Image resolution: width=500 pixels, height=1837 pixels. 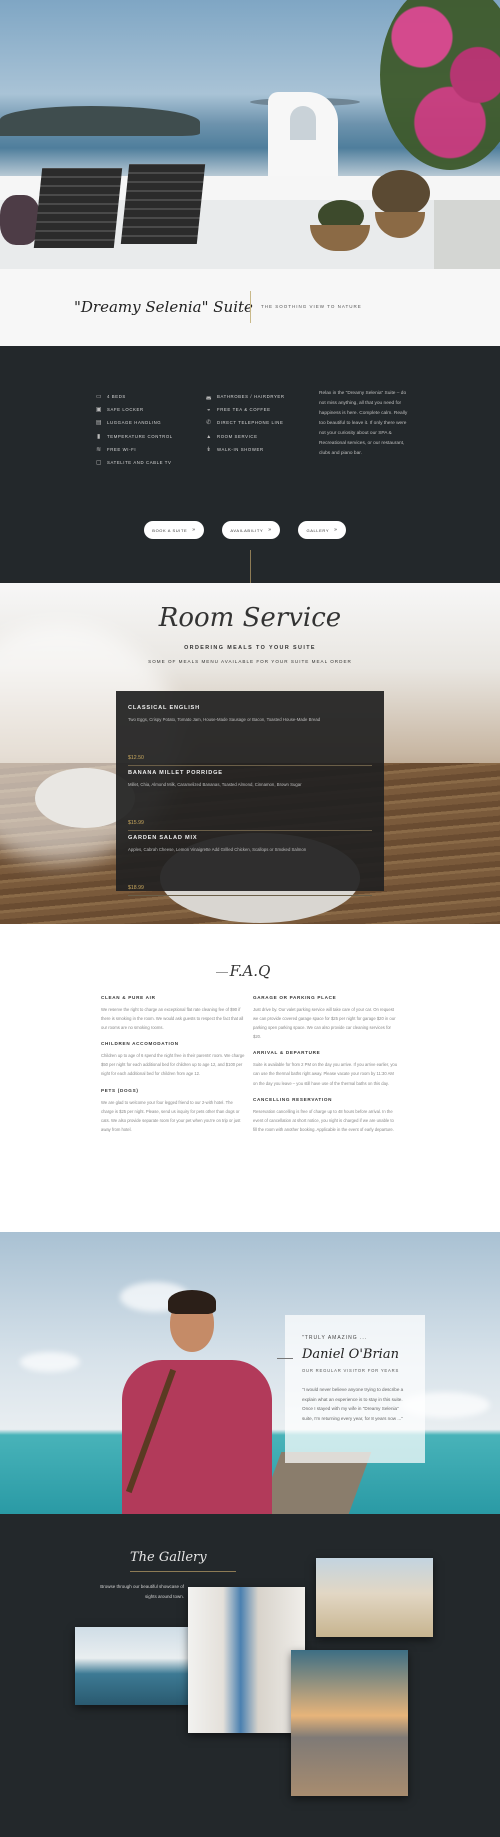 I want to click on amenity-label: SATELITE AND CABLE TV, so click(x=139, y=463).